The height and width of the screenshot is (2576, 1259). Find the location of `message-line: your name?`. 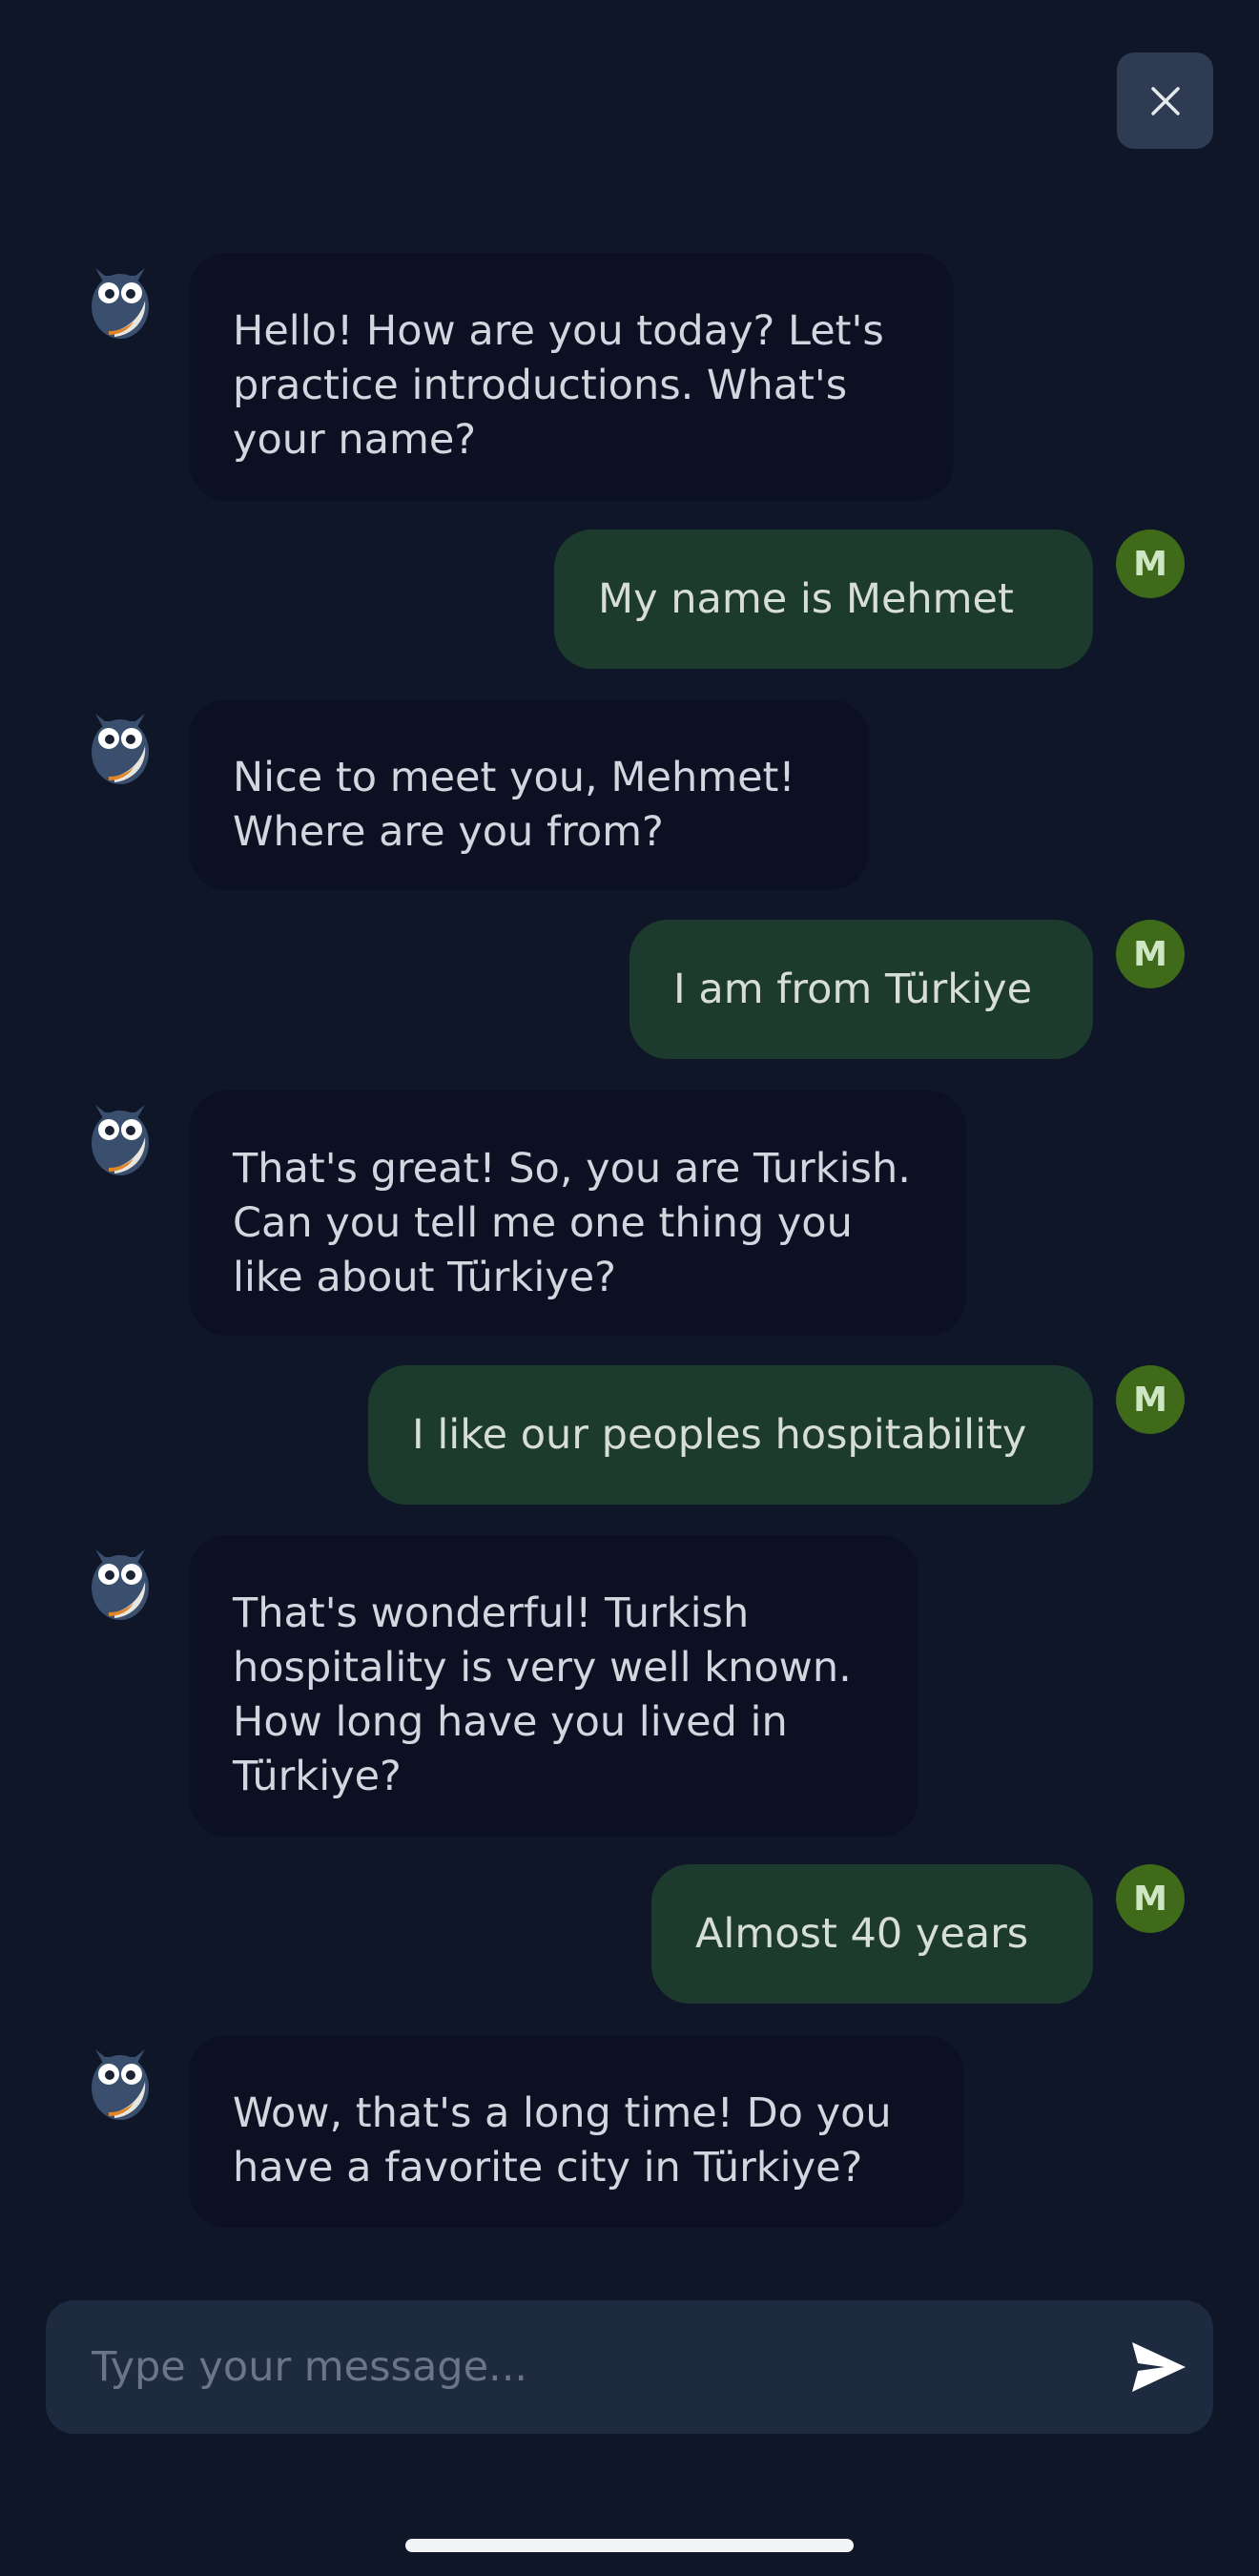

message-line: your name? is located at coordinates (355, 440).